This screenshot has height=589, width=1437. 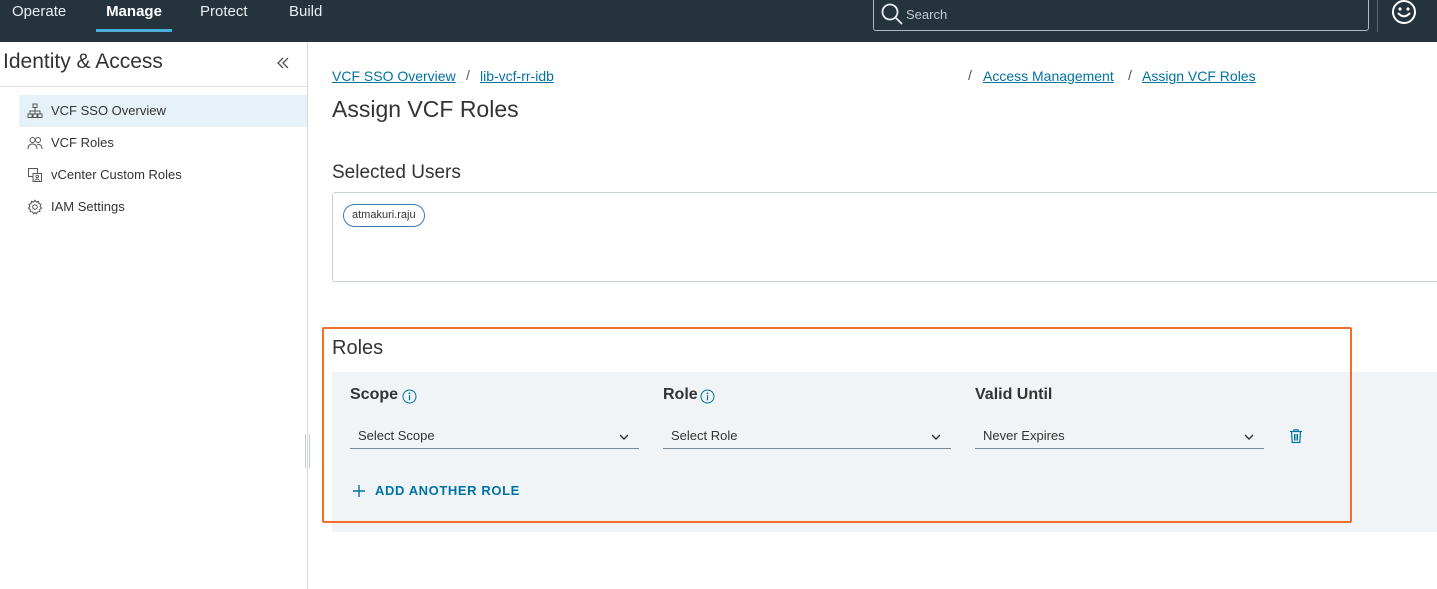 What do you see at coordinates (1024, 435) in the screenshot?
I see `valid-until-select-value: Never Expires` at bounding box center [1024, 435].